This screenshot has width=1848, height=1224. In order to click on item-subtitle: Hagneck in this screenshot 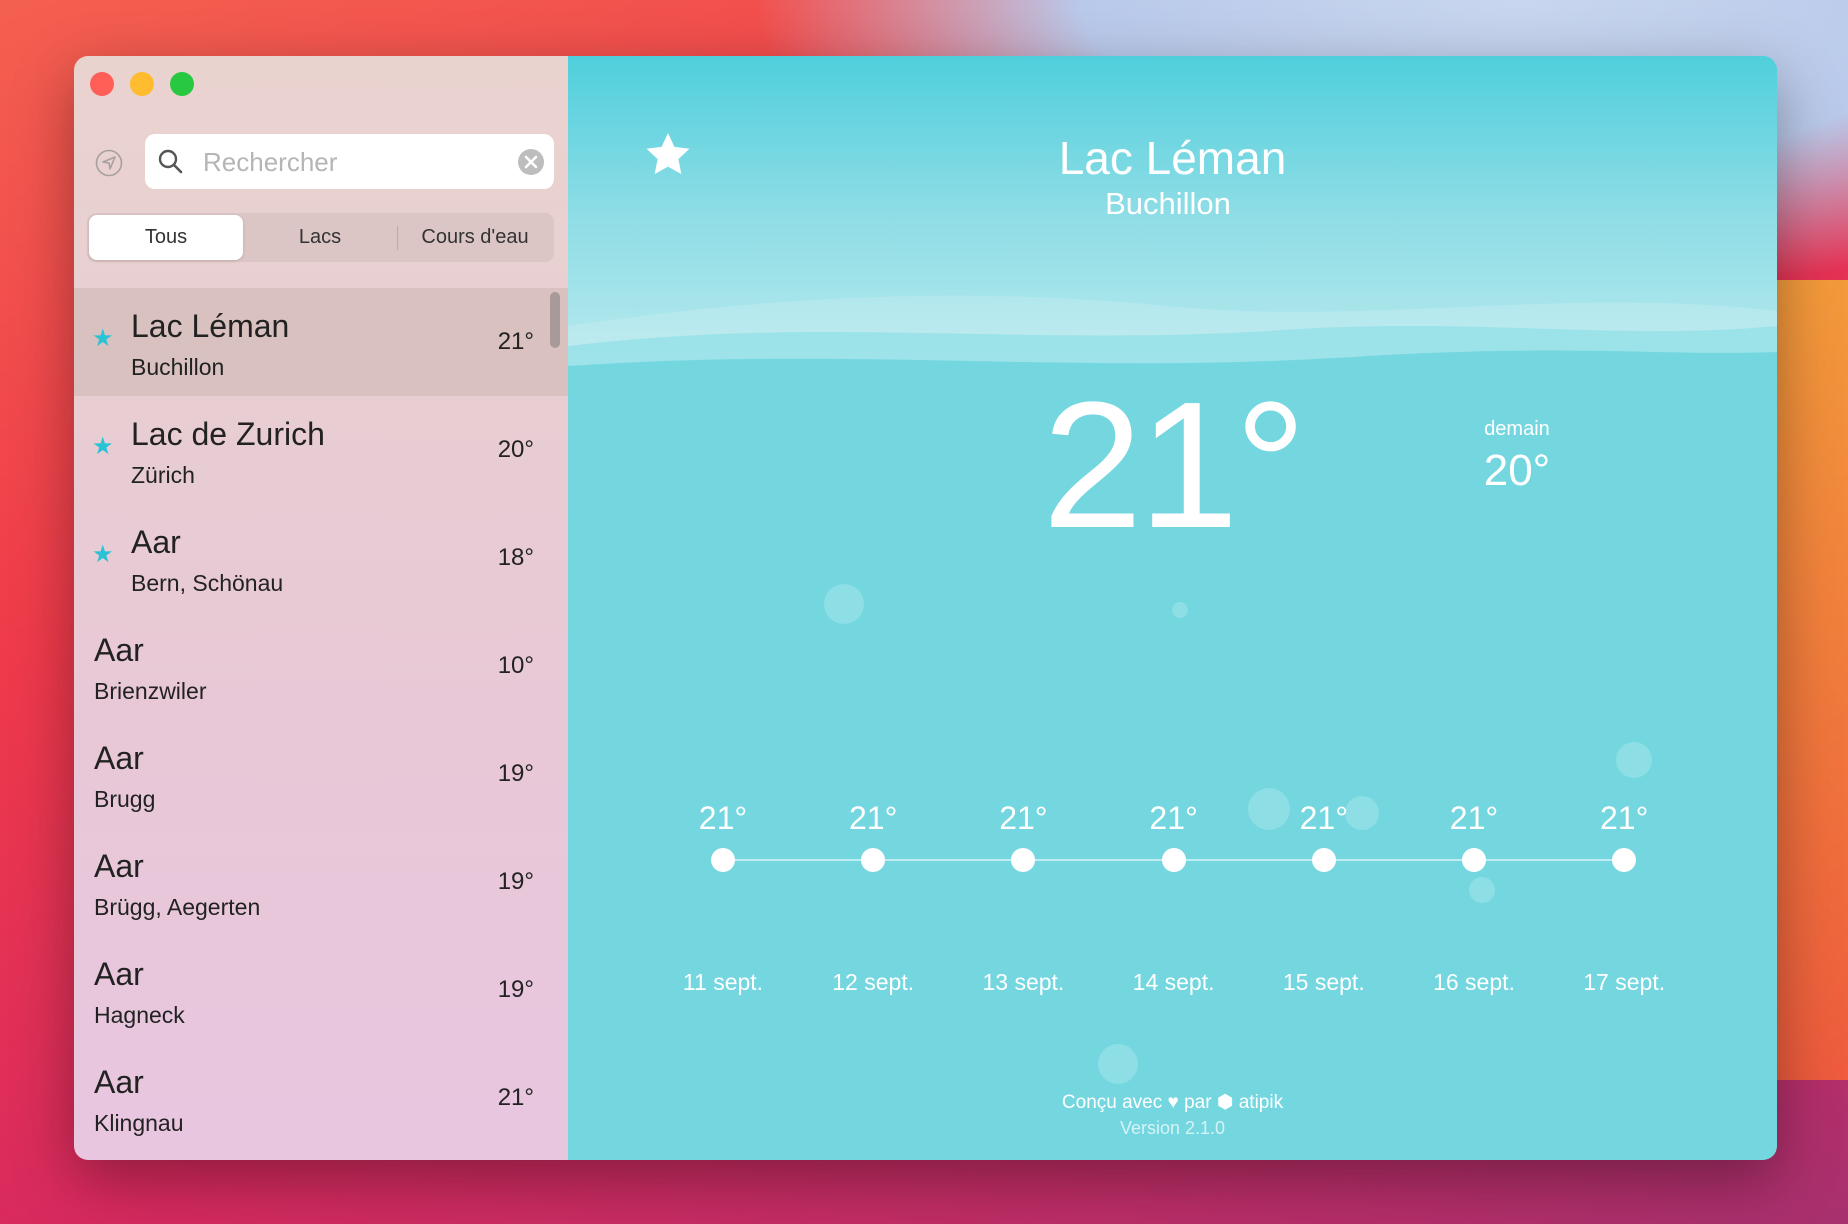, I will do `click(139, 1015)`.